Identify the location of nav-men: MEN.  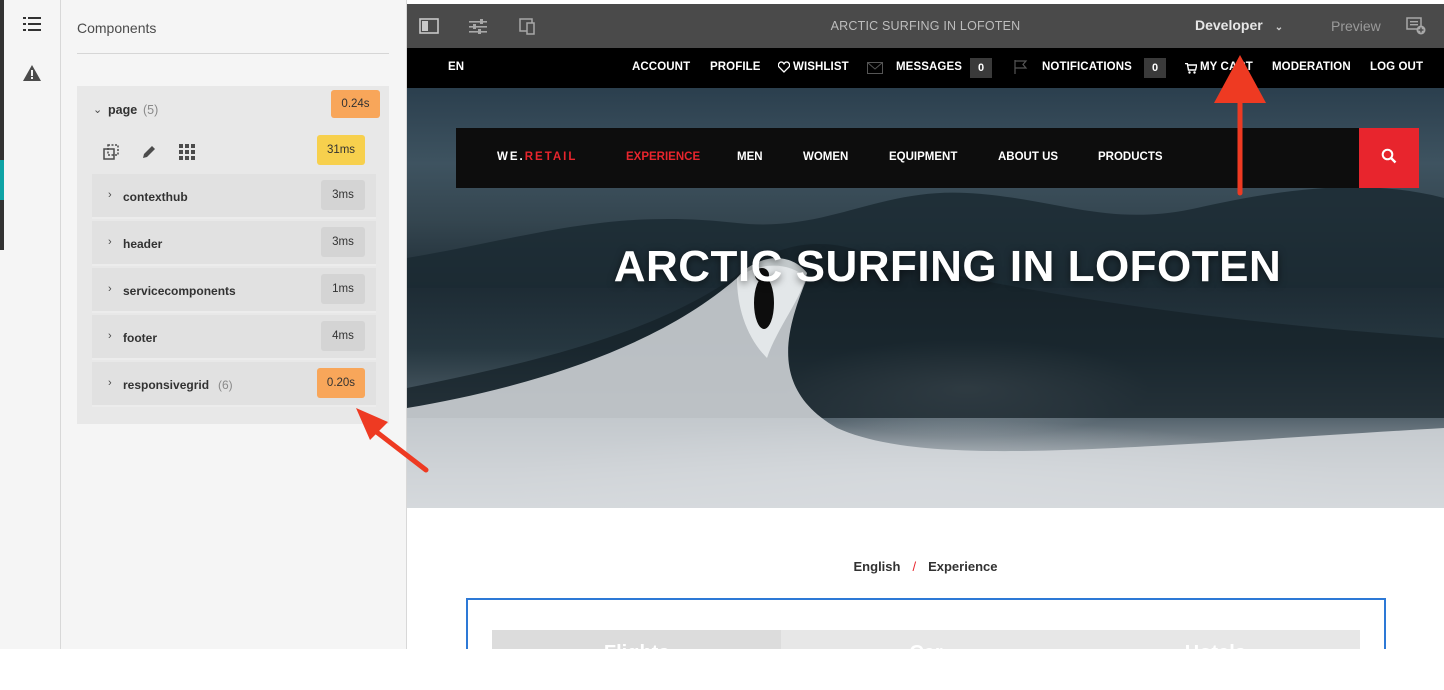
(750, 157).